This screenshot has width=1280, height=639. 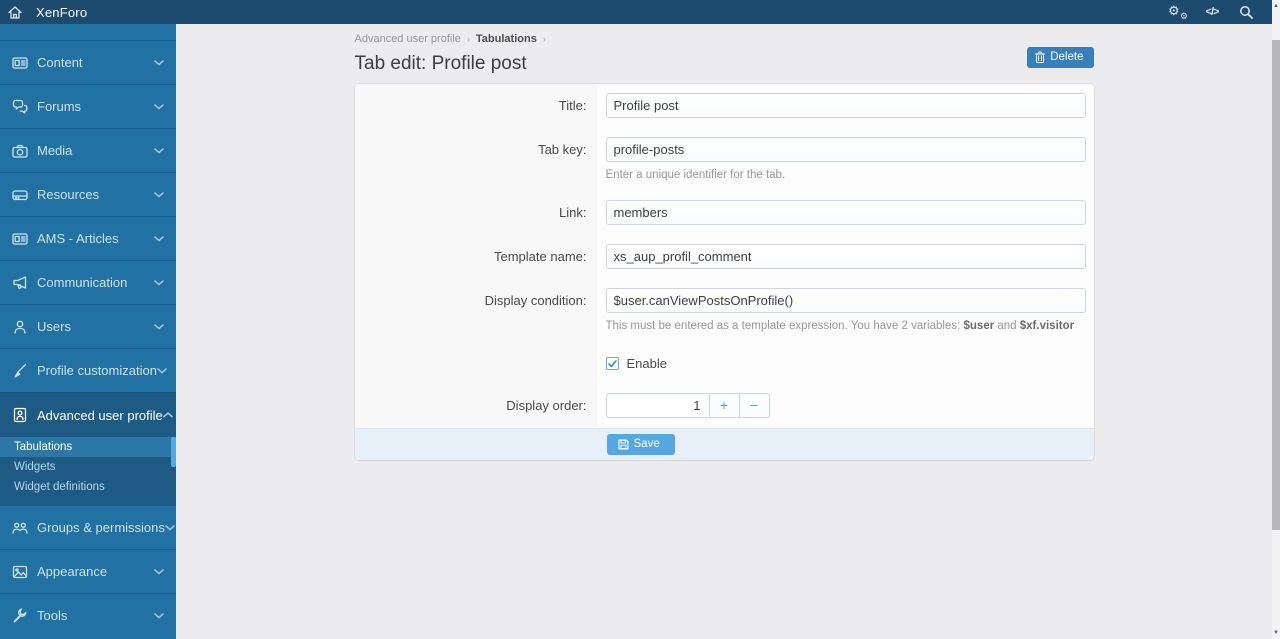 I want to click on sidebar-item-ams-articles: AMS - Articles, so click(x=88, y=238).